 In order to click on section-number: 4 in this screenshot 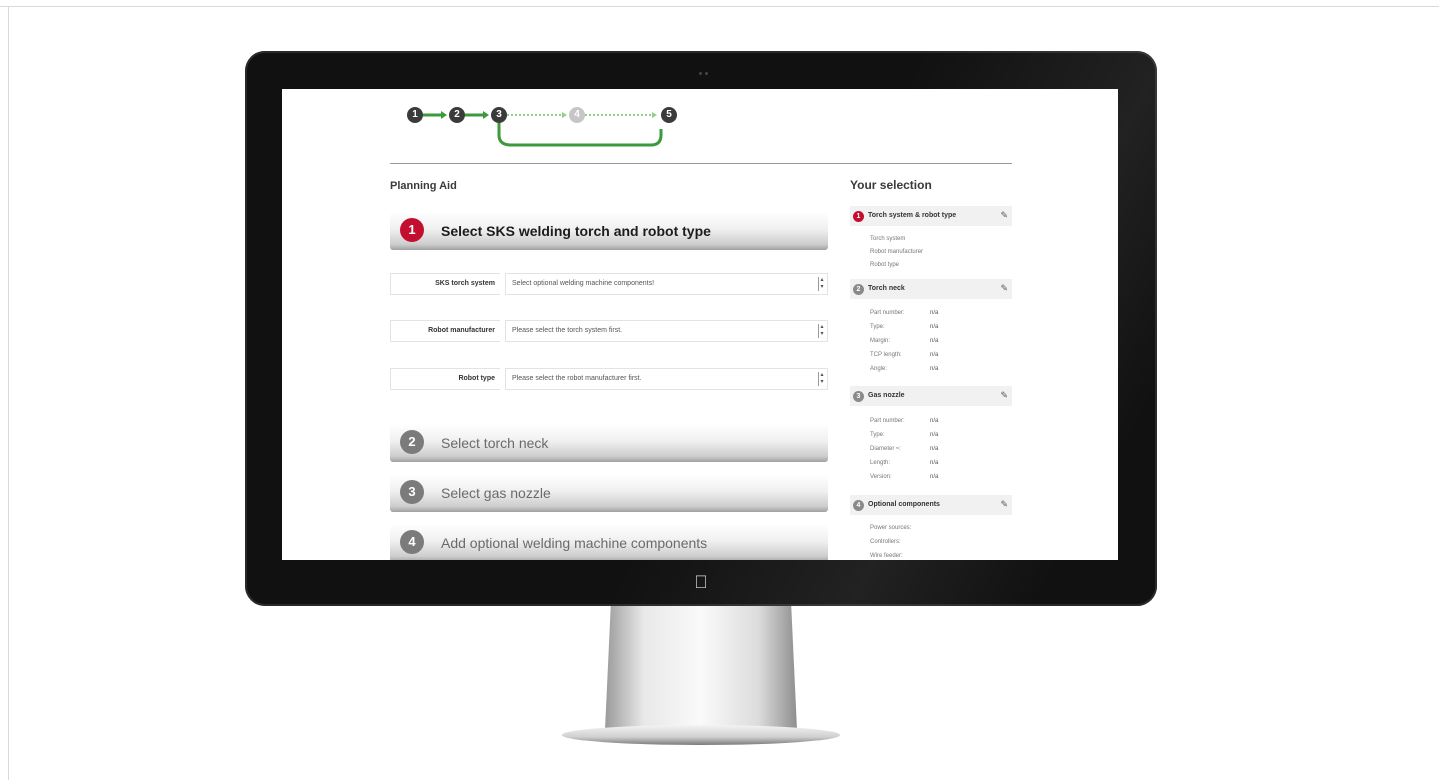, I will do `click(412, 542)`.